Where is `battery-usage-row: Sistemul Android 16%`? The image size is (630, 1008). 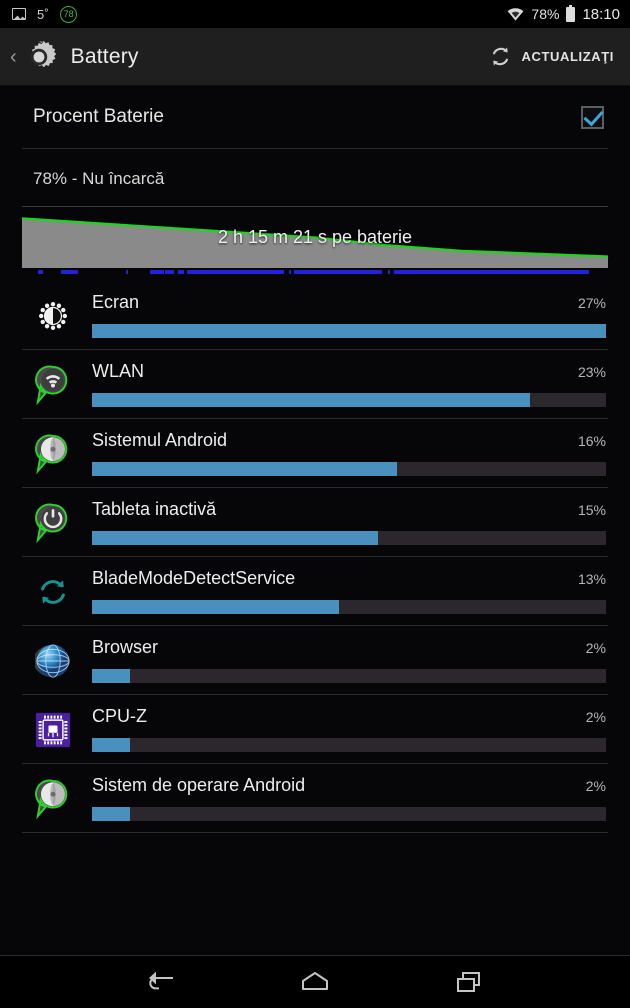 battery-usage-row: Sistemul Android 16% is located at coordinates (315, 453).